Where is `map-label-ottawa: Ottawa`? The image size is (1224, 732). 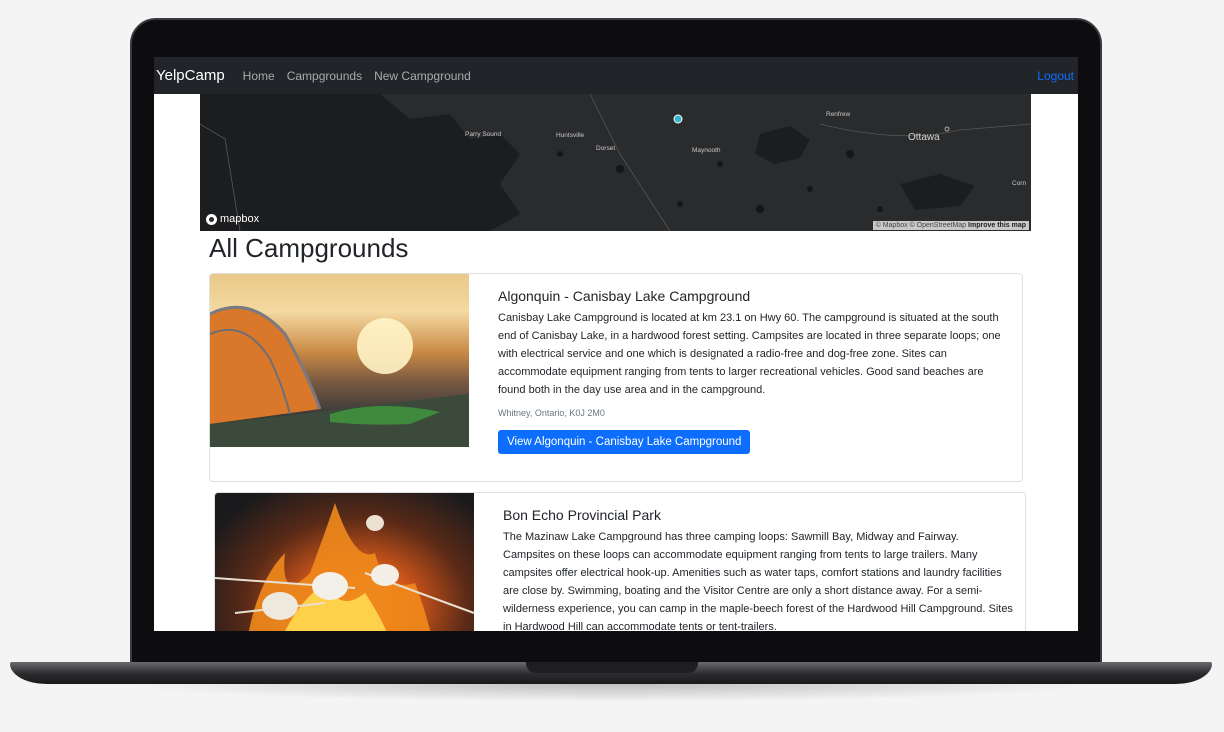
map-label-ottawa: Ottawa is located at coordinates (924, 137).